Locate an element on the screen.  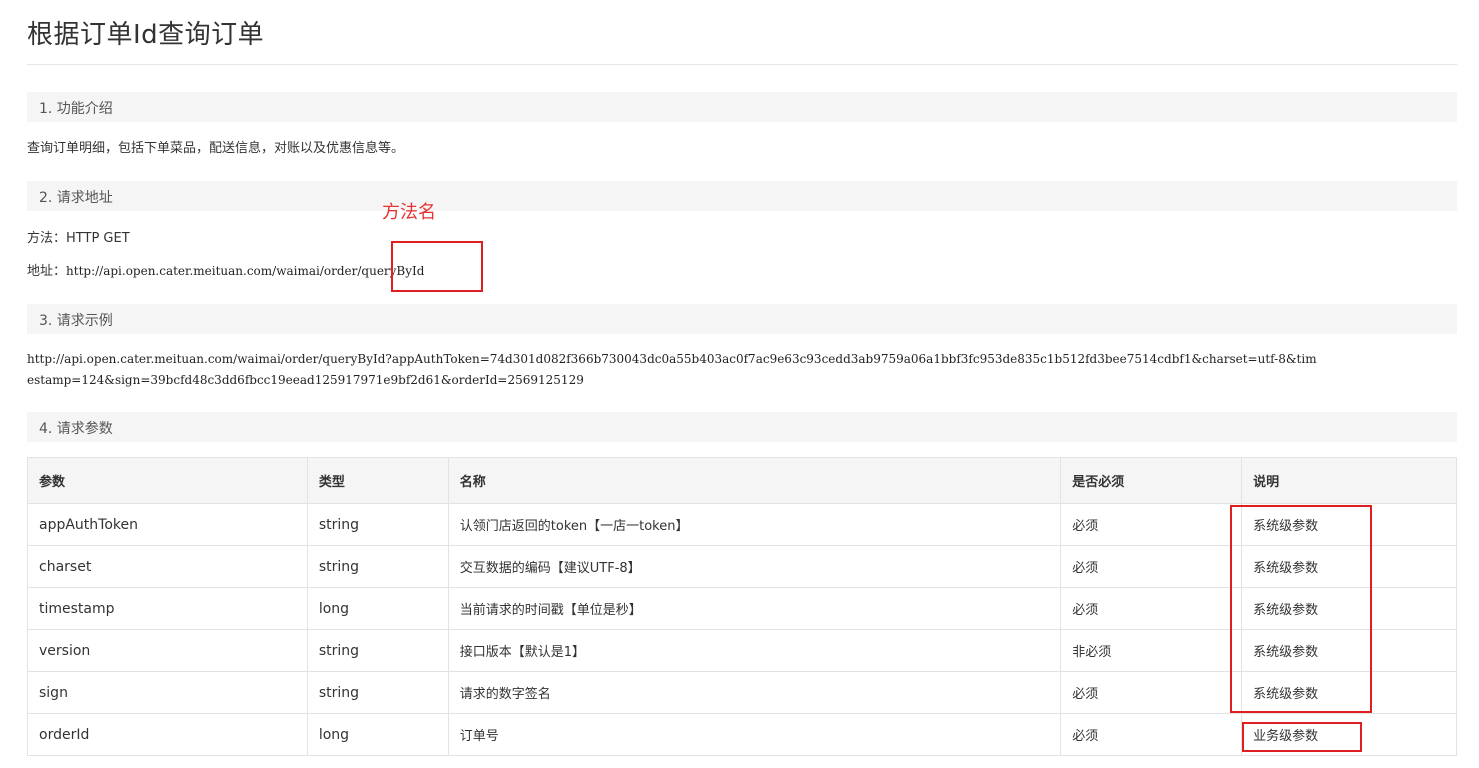
section-header-address: 2. 请求地址 is located at coordinates (742, 196).